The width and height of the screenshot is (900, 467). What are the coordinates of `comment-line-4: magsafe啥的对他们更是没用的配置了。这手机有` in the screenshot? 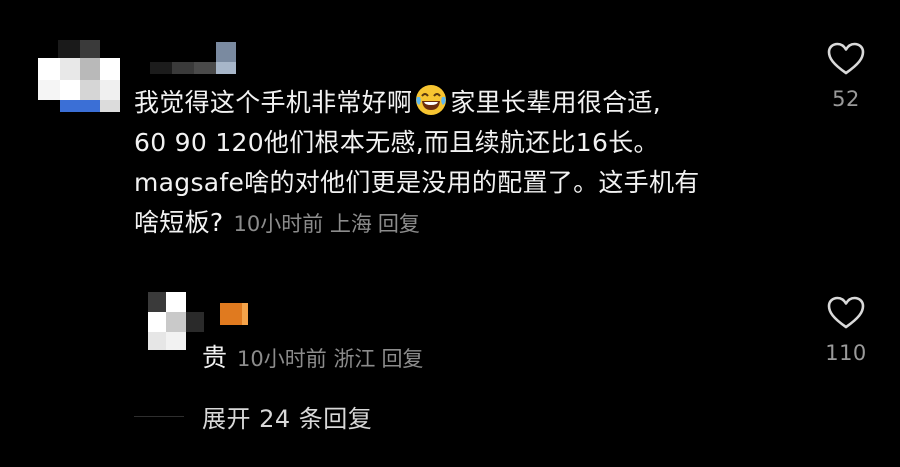 It's located at (417, 182).